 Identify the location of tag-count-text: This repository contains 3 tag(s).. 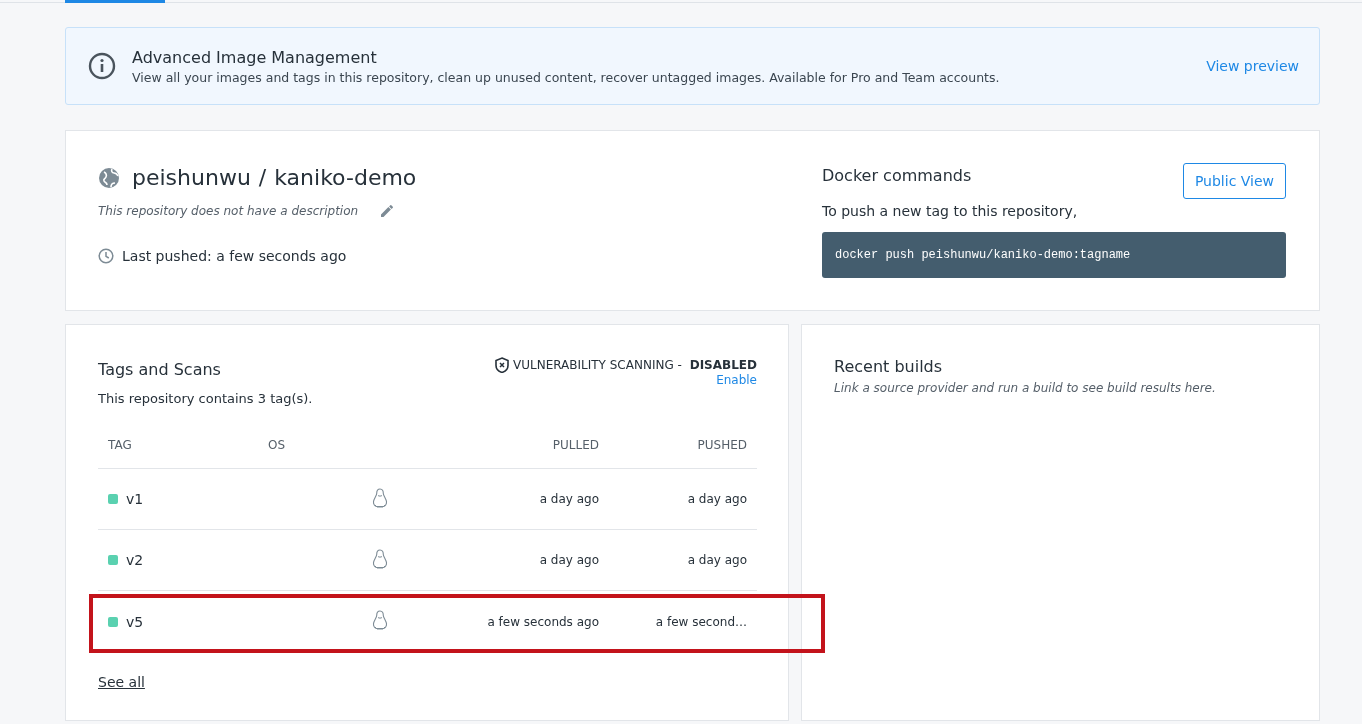
(206, 398).